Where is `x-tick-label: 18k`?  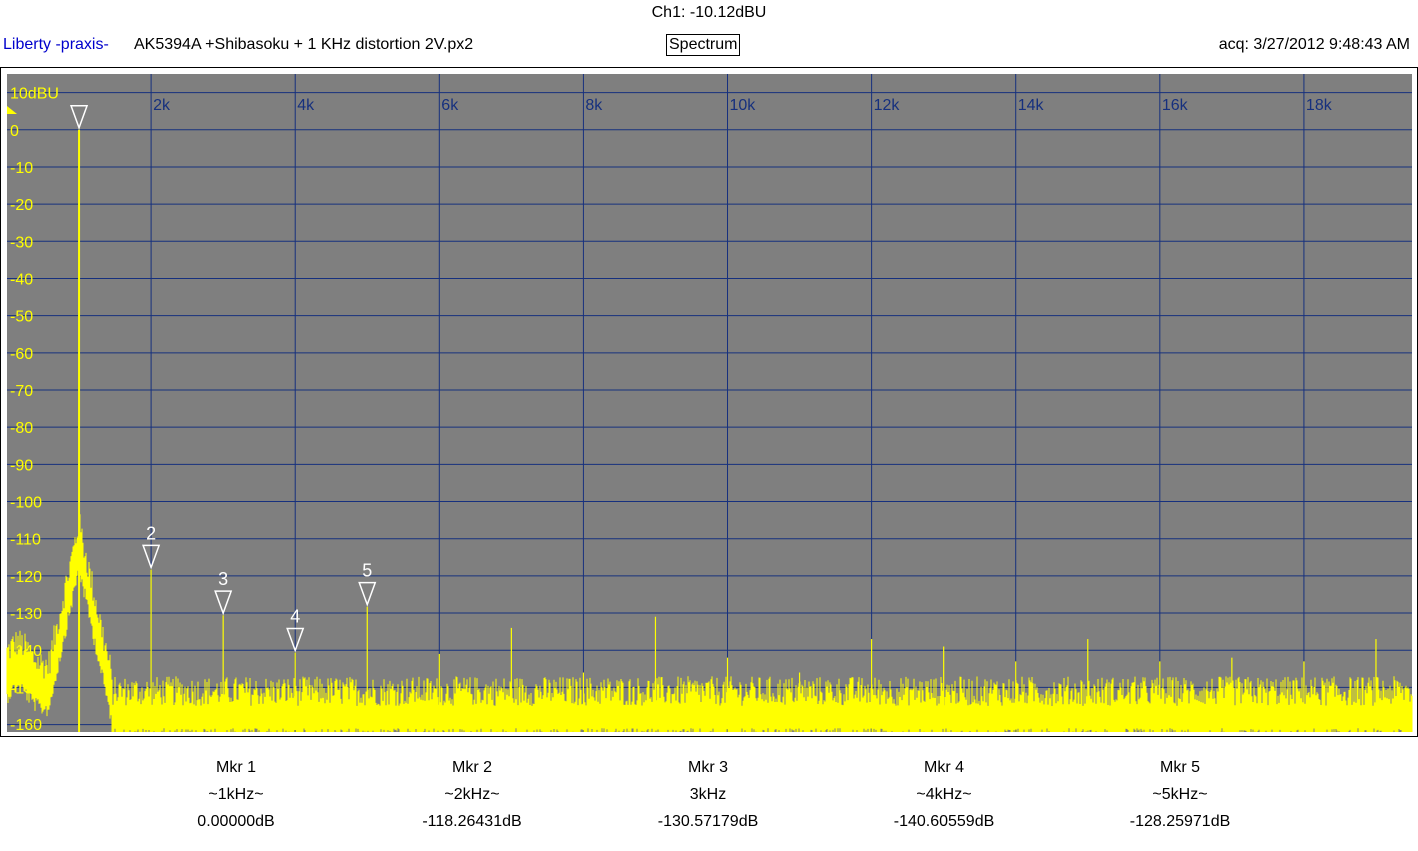
x-tick-label: 18k is located at coordinates (1319, 105).